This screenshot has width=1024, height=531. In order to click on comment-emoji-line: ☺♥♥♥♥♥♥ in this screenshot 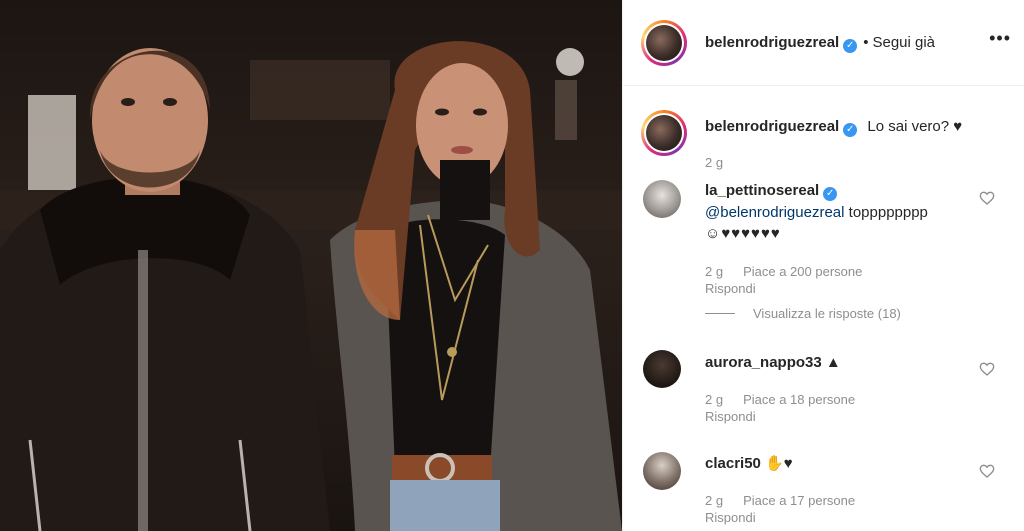, I will do `click(743, 233)`.